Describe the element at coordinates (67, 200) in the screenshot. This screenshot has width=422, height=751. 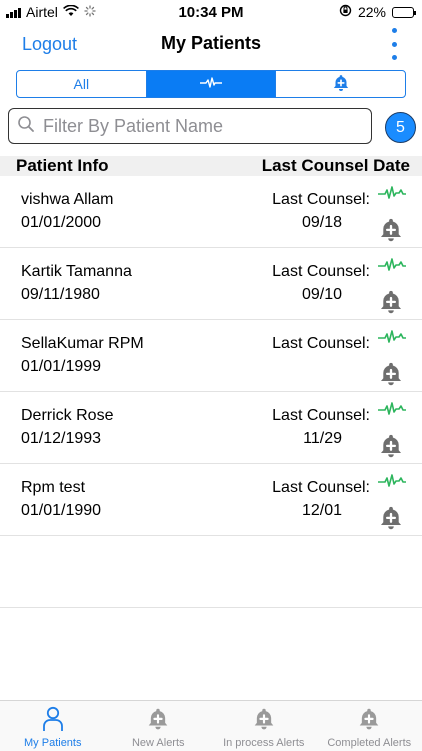
I see `patient-name: vishwa Allam` at that location.